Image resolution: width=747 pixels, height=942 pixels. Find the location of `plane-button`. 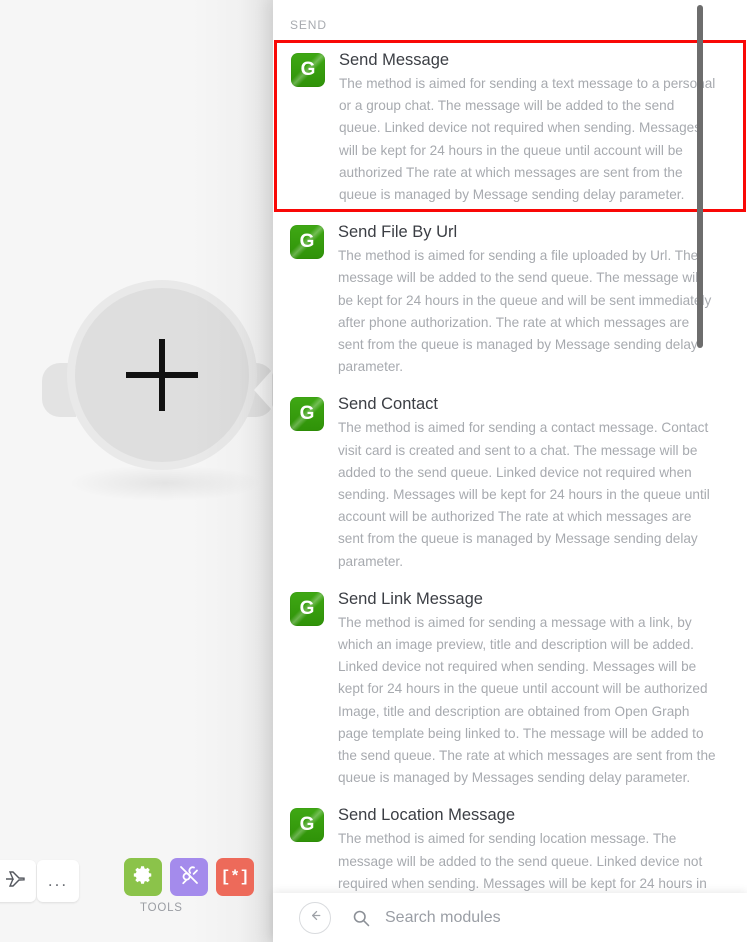

plane-button is located at coordinates (18, 881).